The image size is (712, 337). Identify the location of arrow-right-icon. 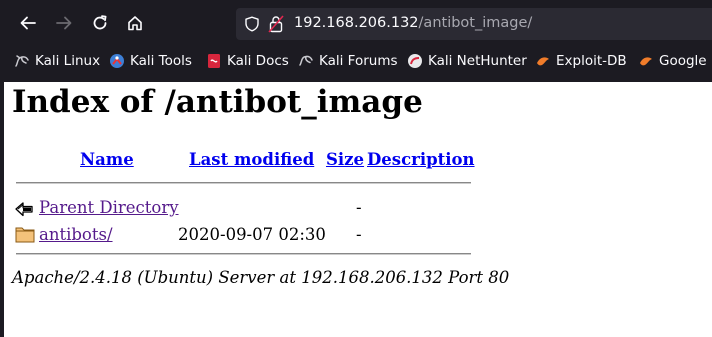
(64, 23).